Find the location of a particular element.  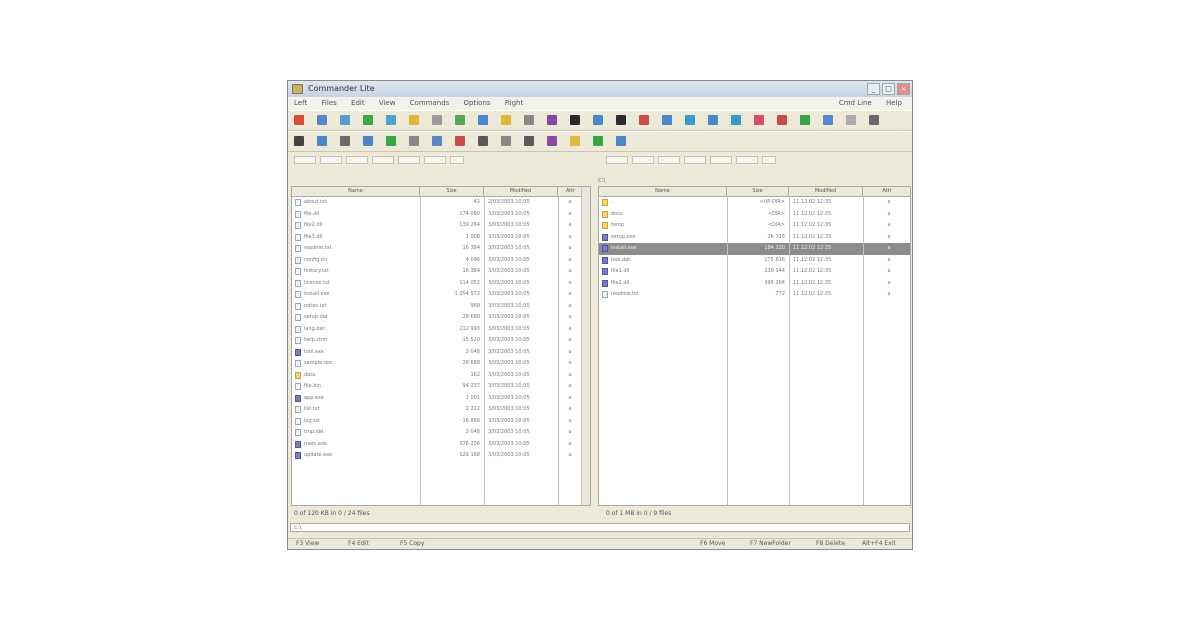

table-row: config.ini 4 096 3/03/2003 10:05 a is located at coordinates (441, 261).